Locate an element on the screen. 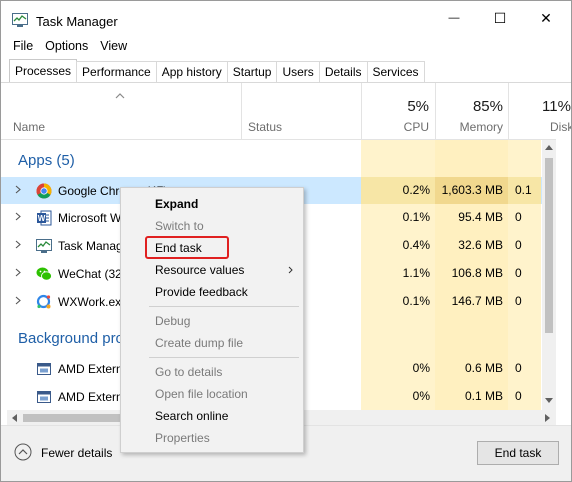  scroll-left-icon is located at coordinates (14, 418).